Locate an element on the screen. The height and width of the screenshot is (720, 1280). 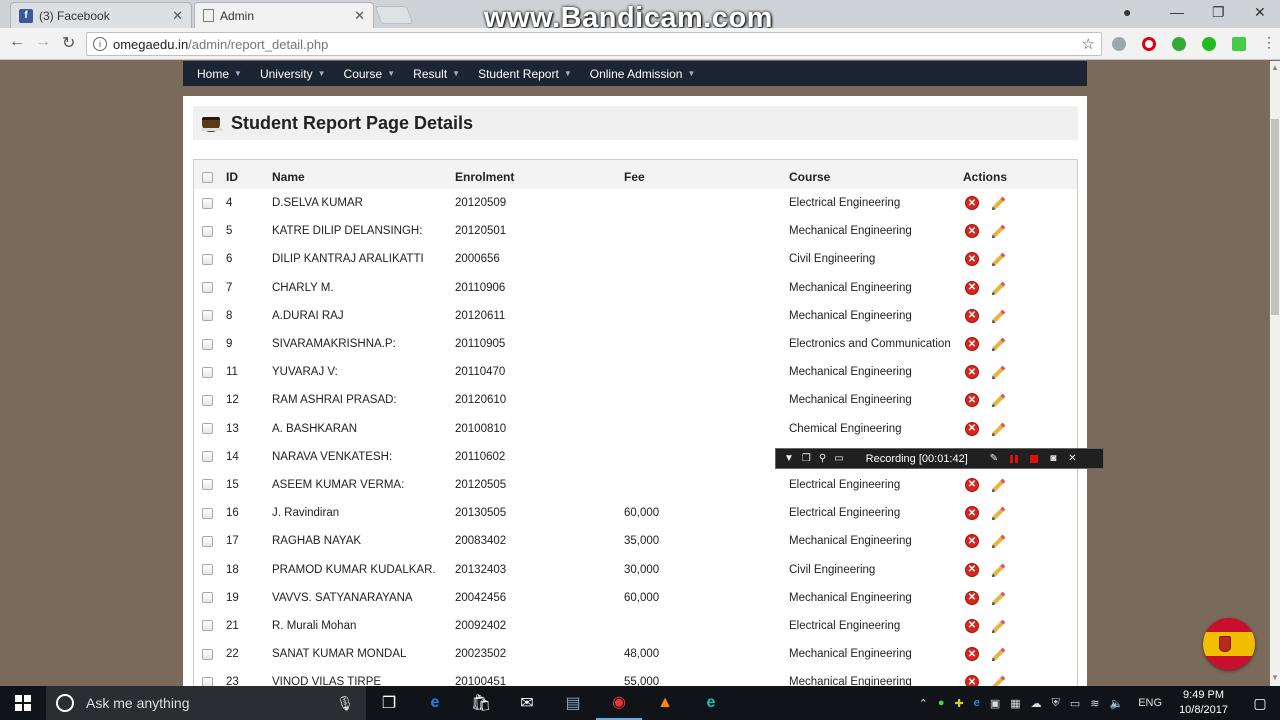
info-icon: i is located at coordinates (100, 44).